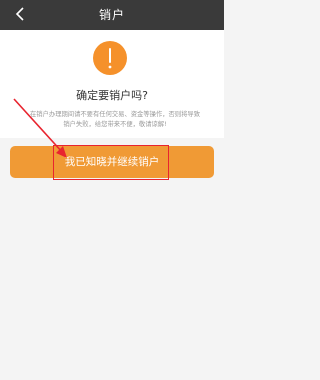 This screenshot has width=320, height=380. Describe the element at coordinates (40, 128) in the screenshot. I see `annotation-arrow` at that location.